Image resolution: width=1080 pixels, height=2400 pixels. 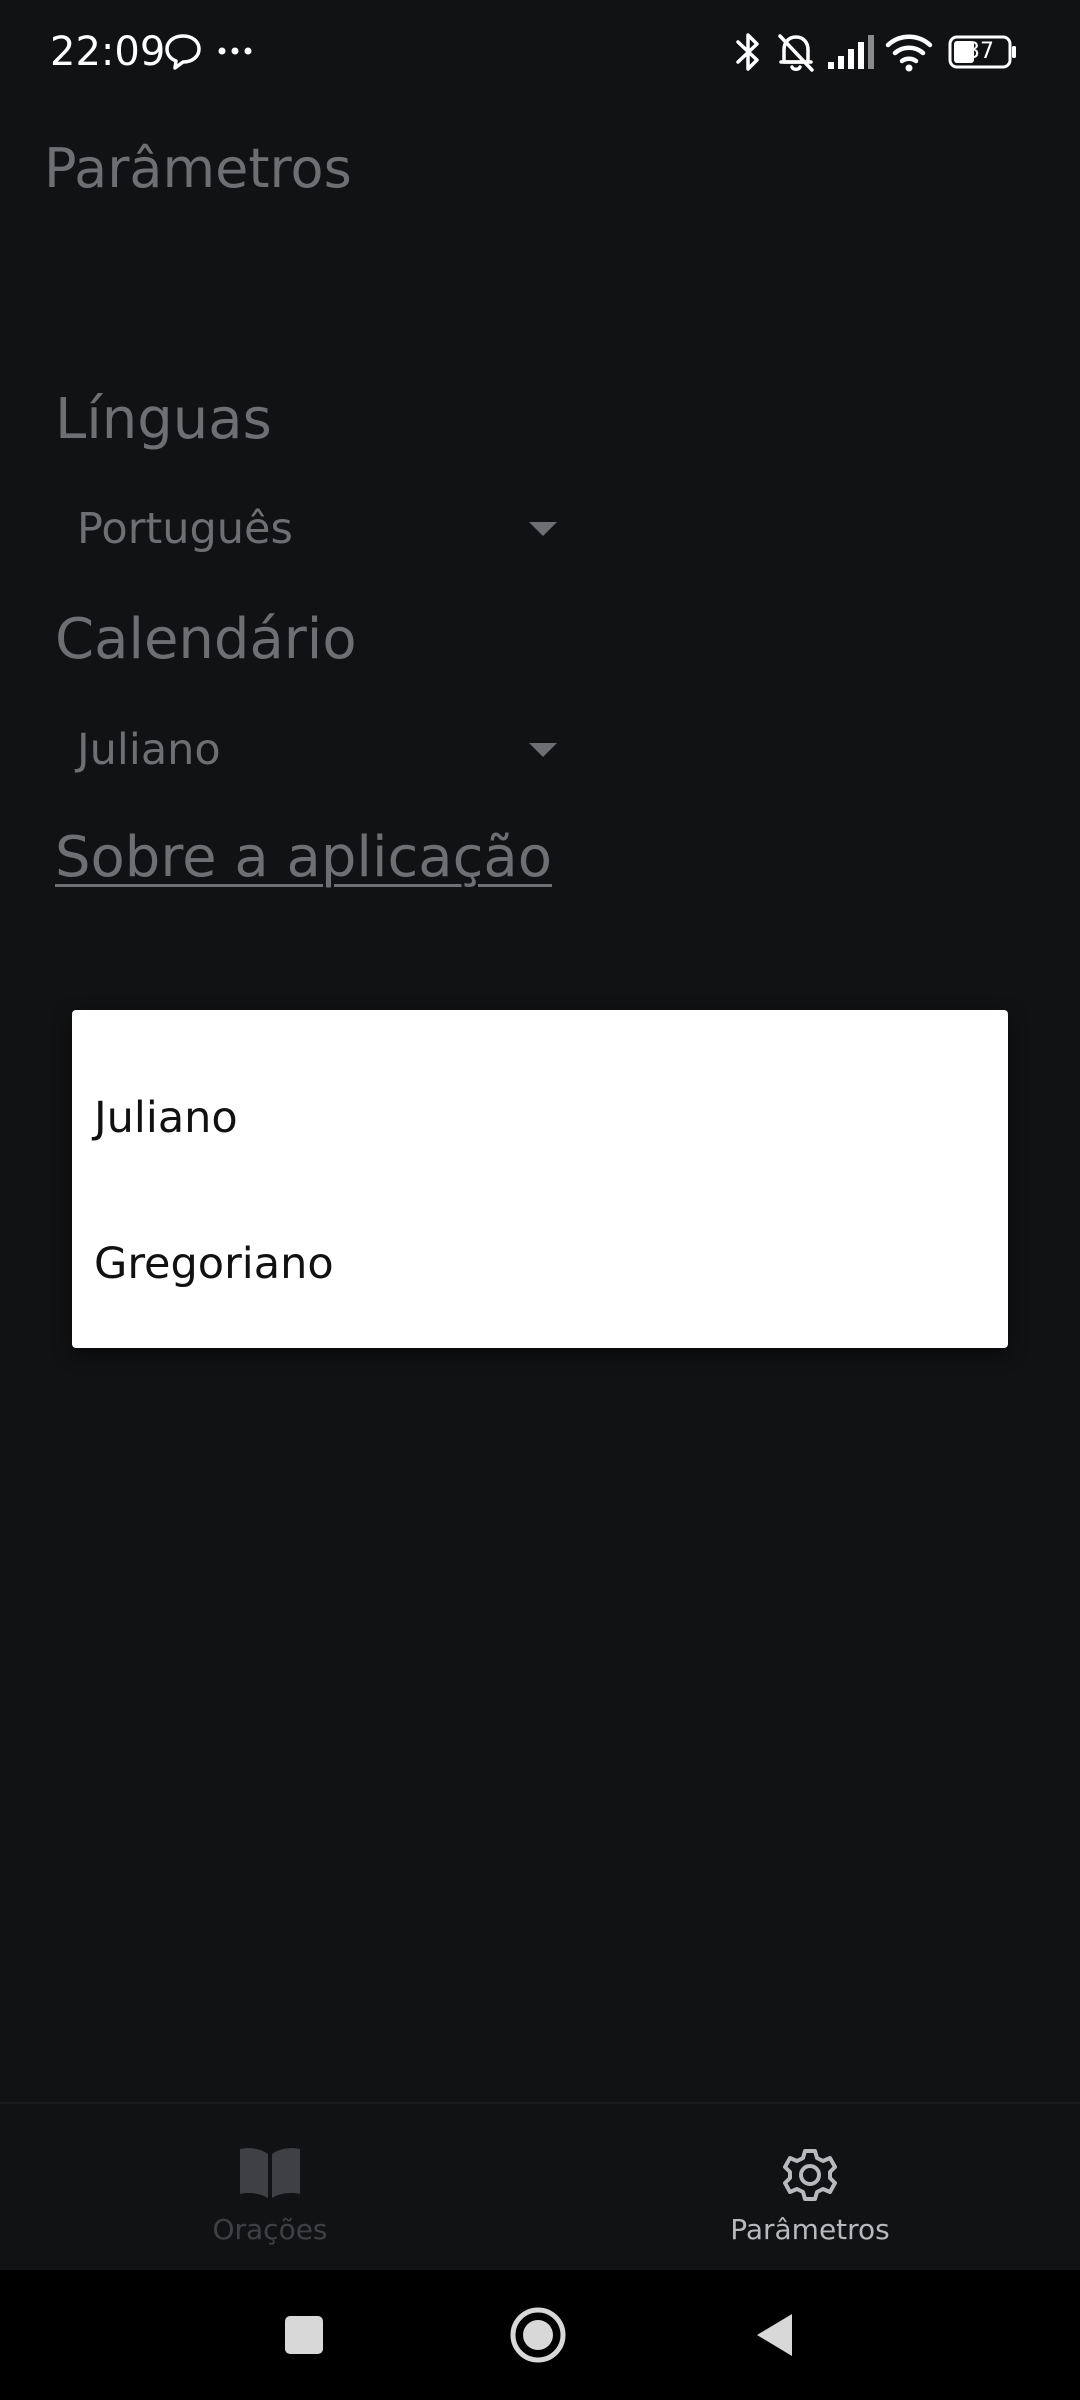 What do you see at coordinates (310, 751) in the screenshot?
I see `calendar-select: Juliano` at bounding box center [310, 751].